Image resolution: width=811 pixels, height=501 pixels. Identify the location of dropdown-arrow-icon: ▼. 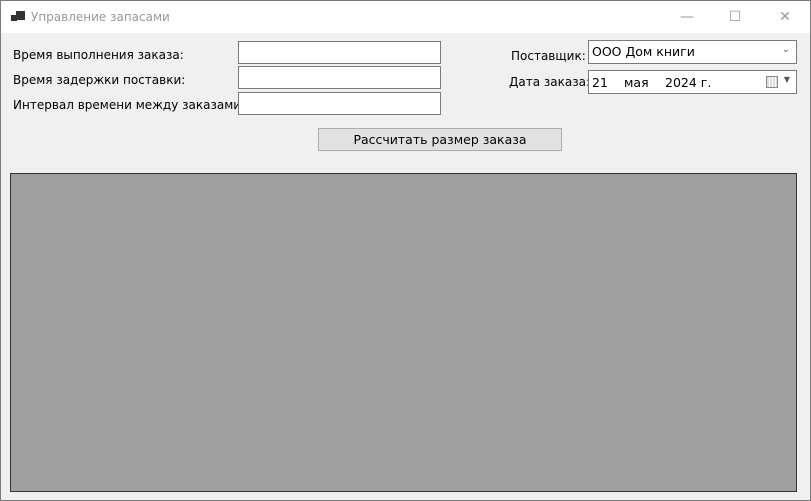
(787, 79).